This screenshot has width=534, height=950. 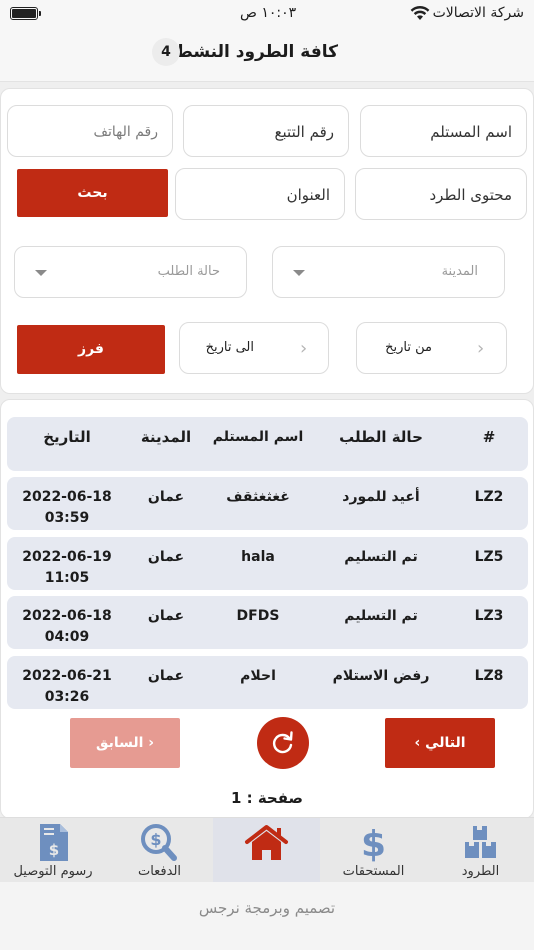 What do you see at coordinates (67, 687) in the screenshot?
I see `parcel-date: 2022-06-21 03:26` at bounding box center [67, 687].